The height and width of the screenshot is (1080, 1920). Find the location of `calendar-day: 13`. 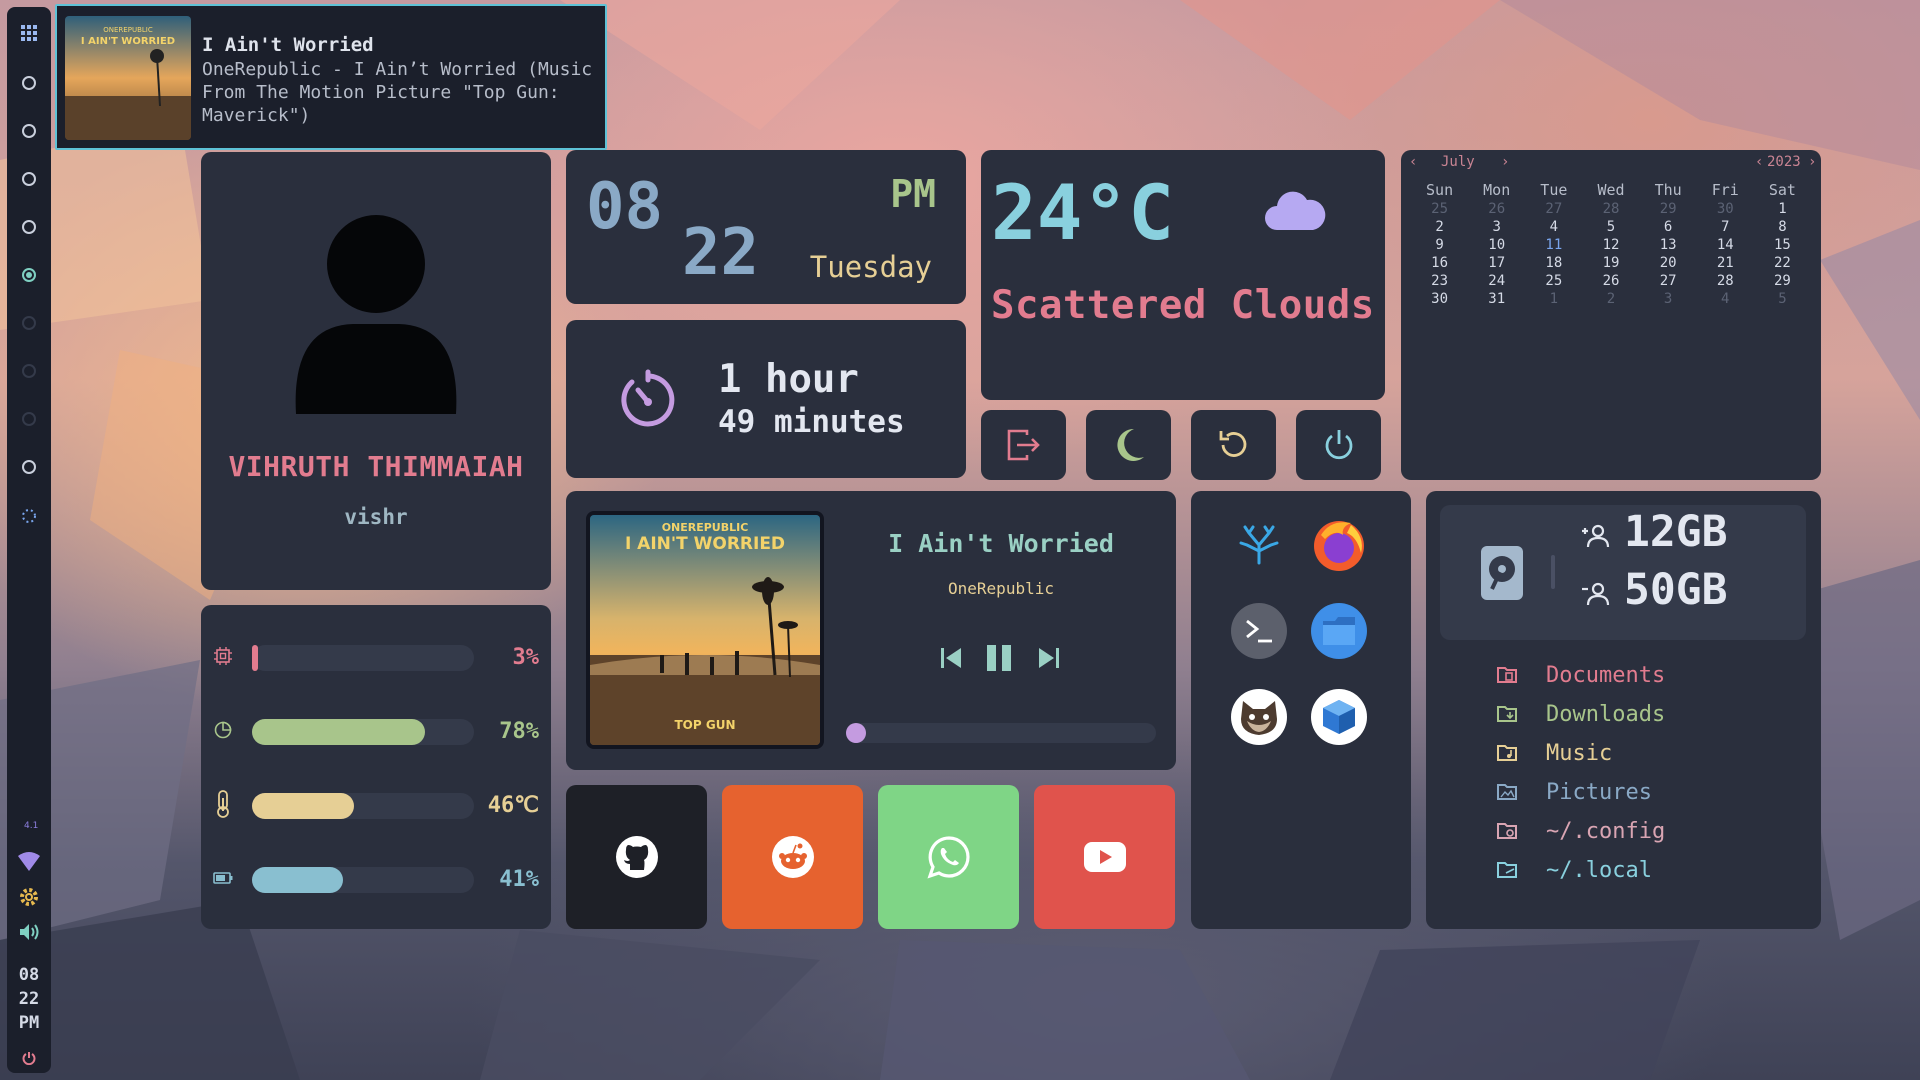

calendar-day: 13 is located at coordinates (1668, 245).